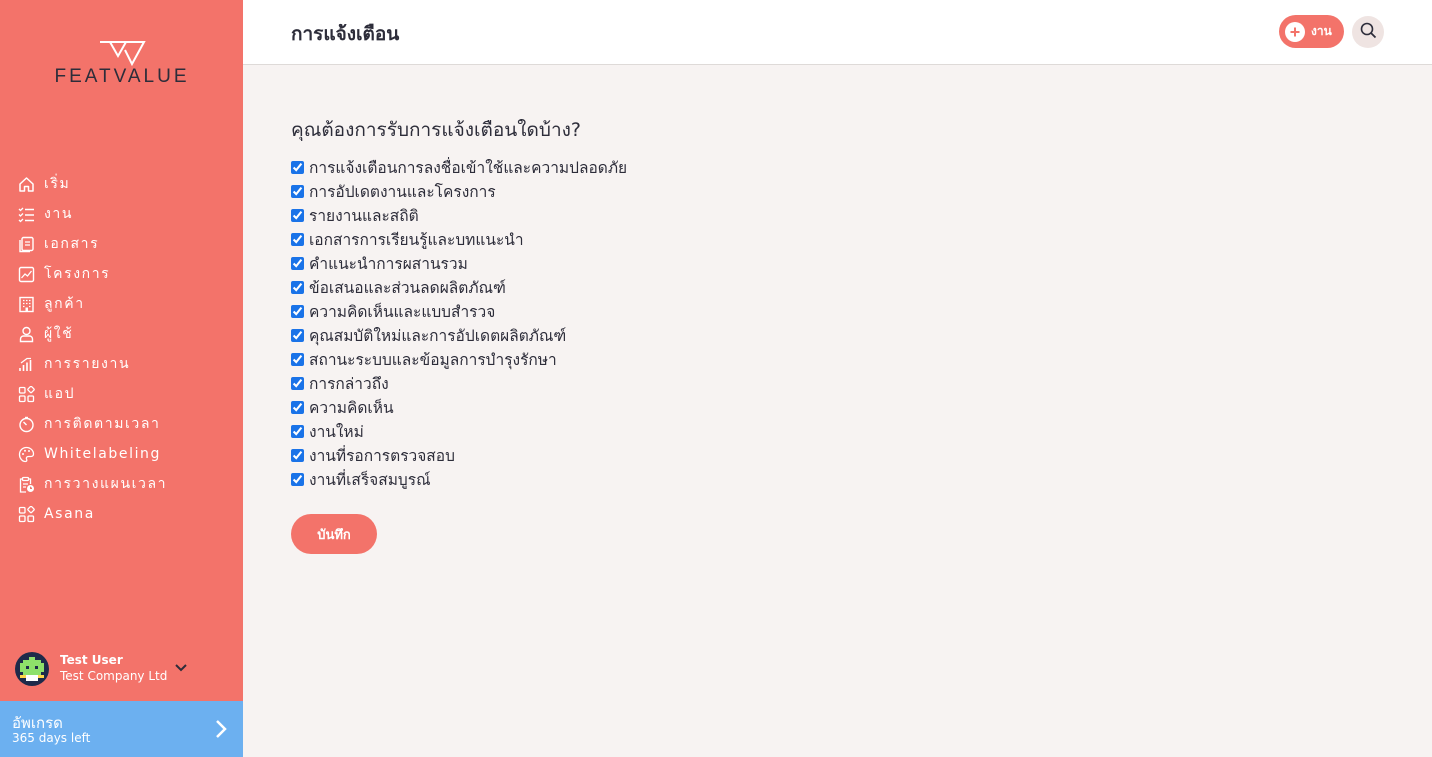 The height and width of the screenshot is (757, 1432). Describe the element at coordinates (26, 454) in the screenshot. I see `palette-icon` at that location.